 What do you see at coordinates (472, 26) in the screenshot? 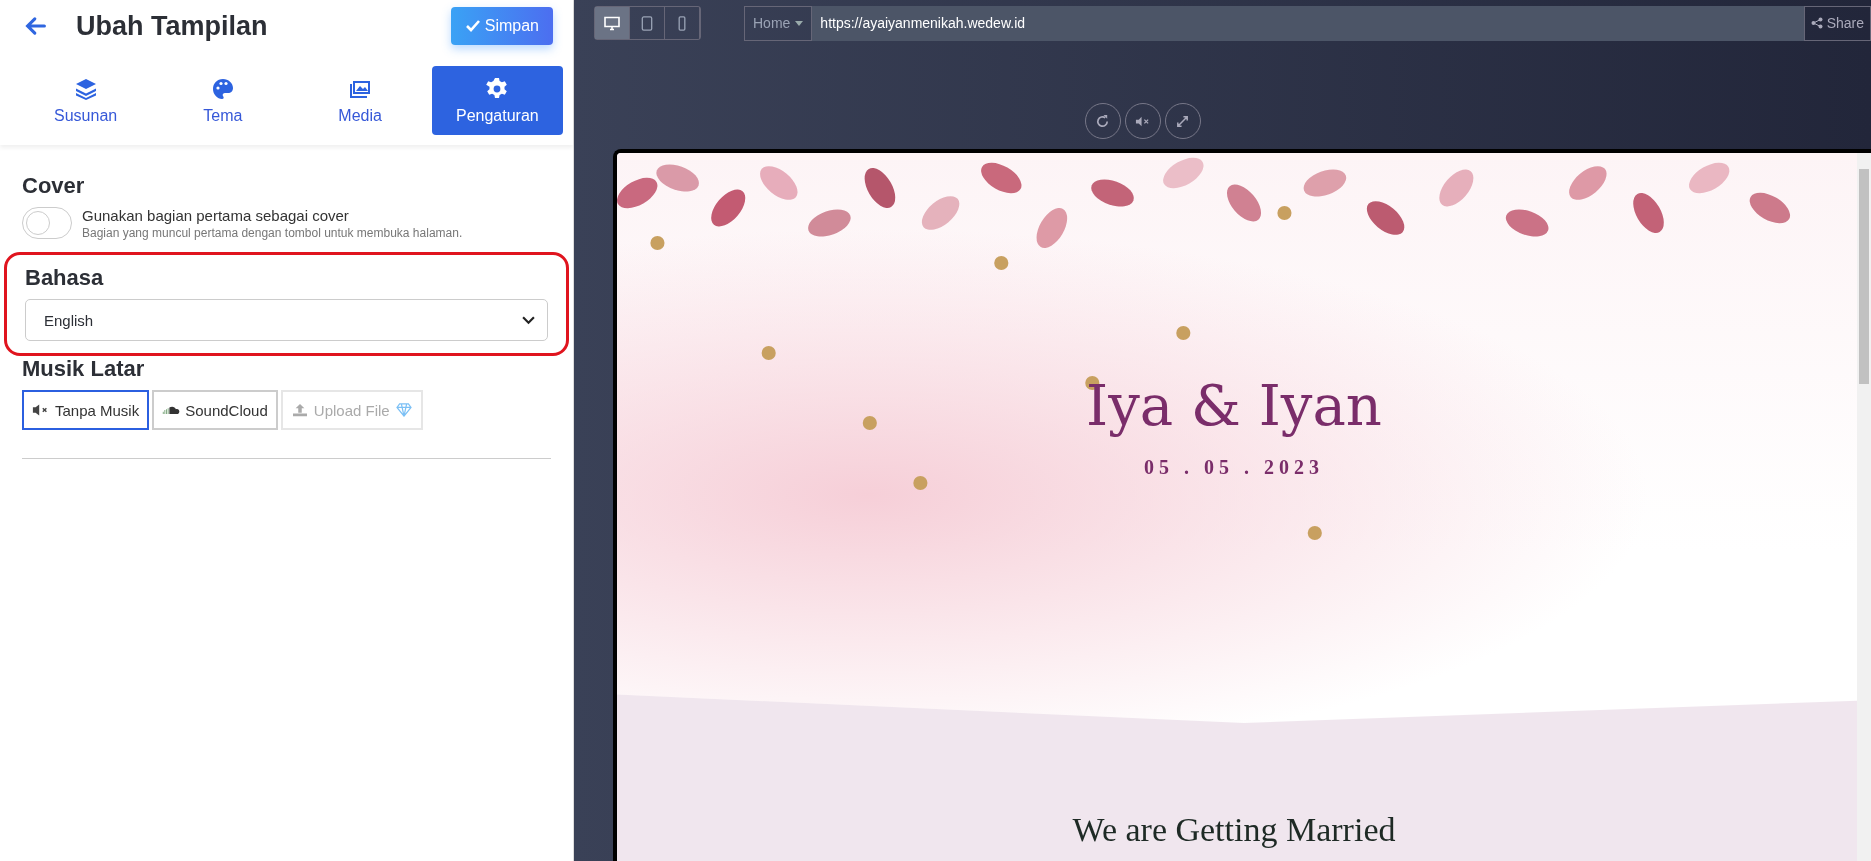
I see `check-icon` at bounding box center [472, 26].